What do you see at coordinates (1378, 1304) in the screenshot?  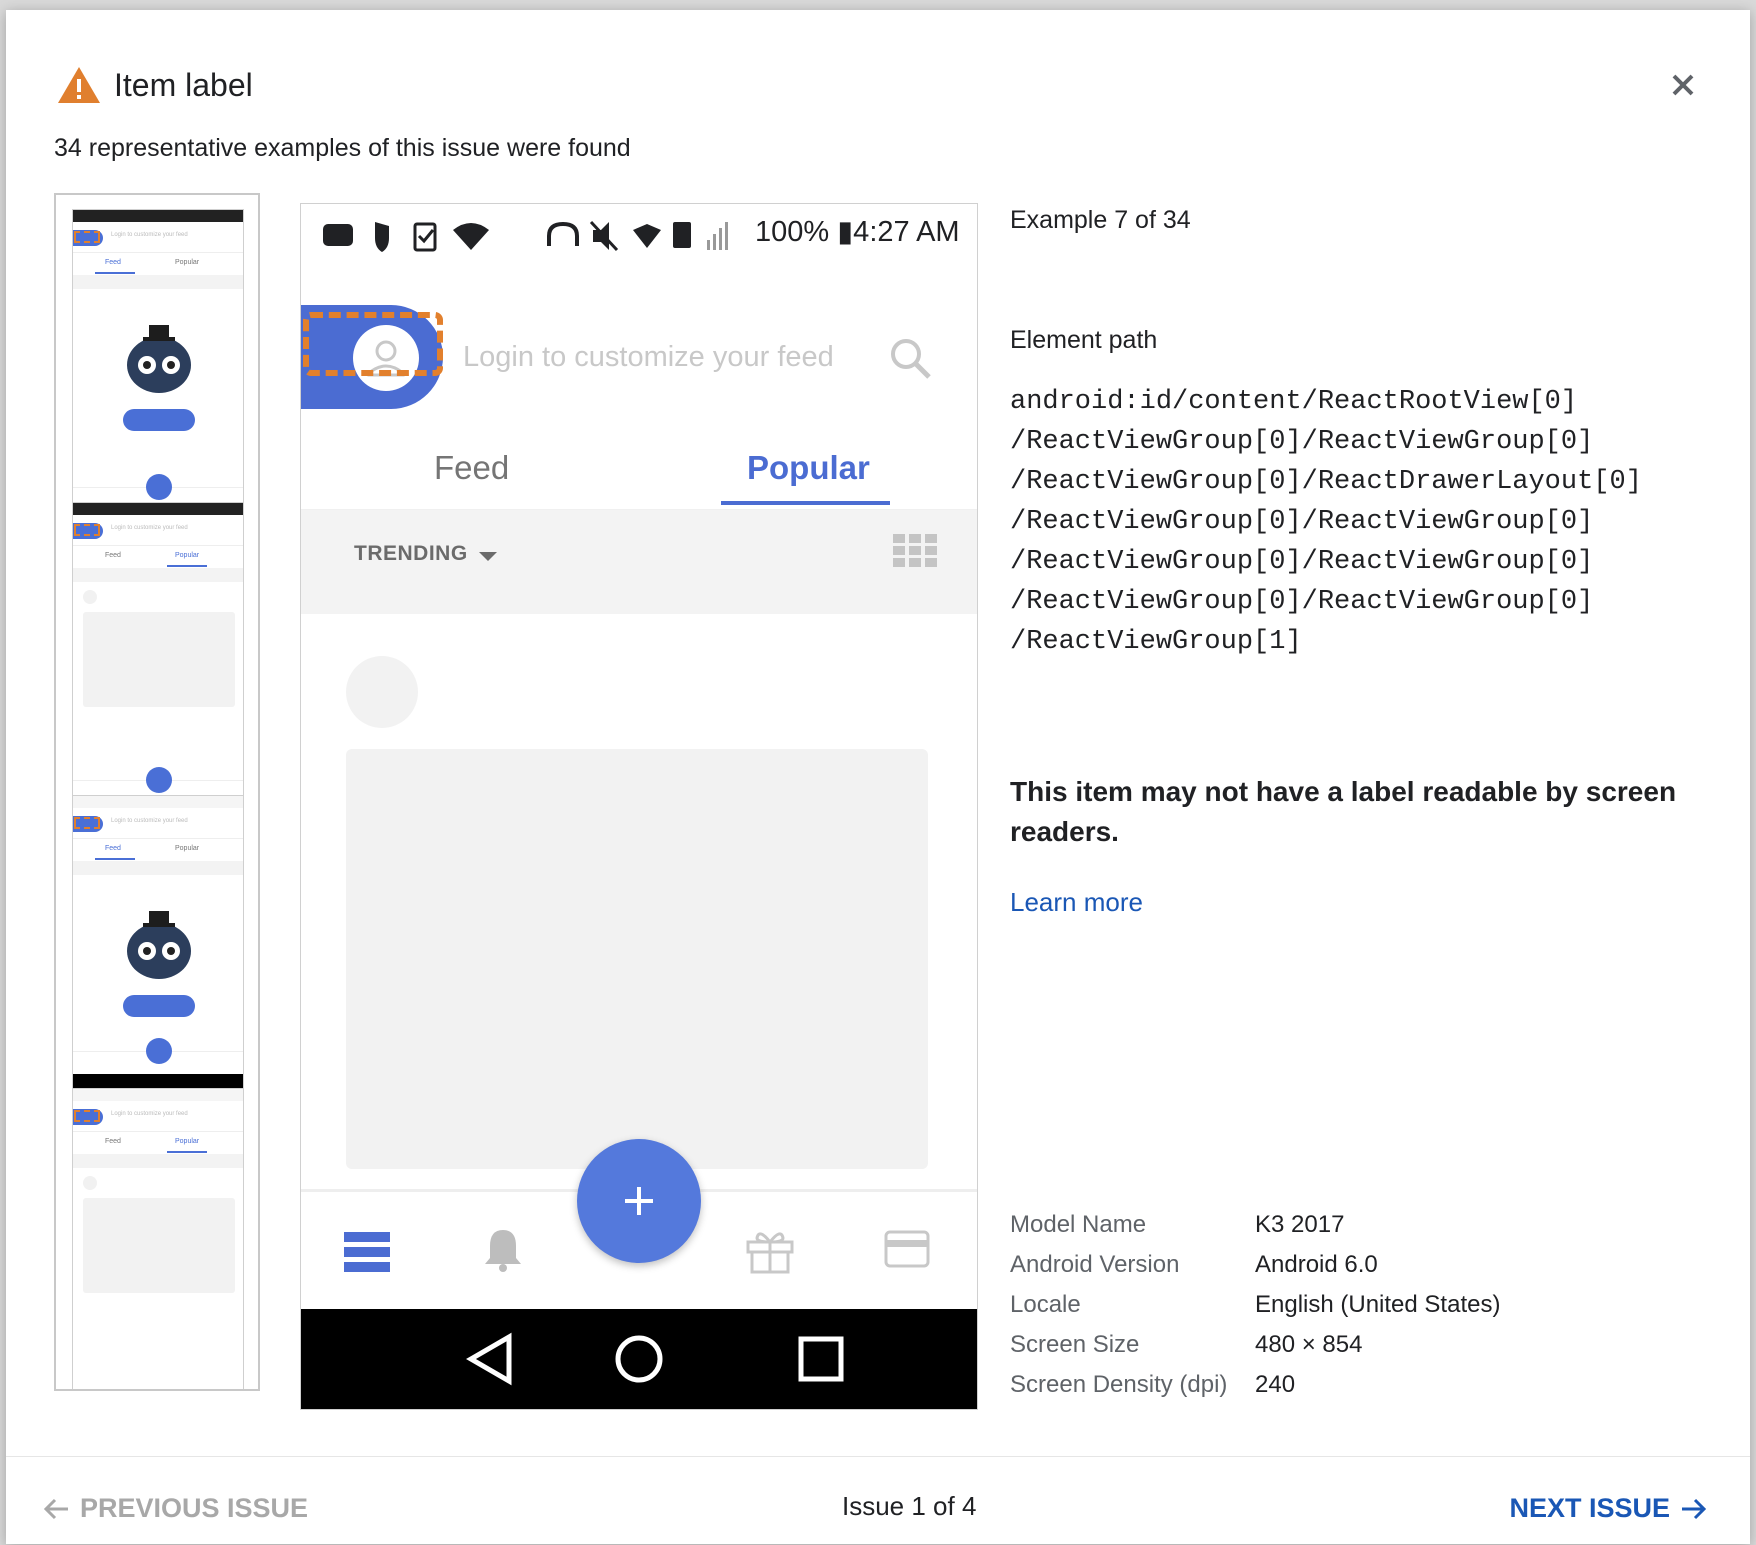 I see `device-value: English (United States)` at bounding box center [1378, 1304].